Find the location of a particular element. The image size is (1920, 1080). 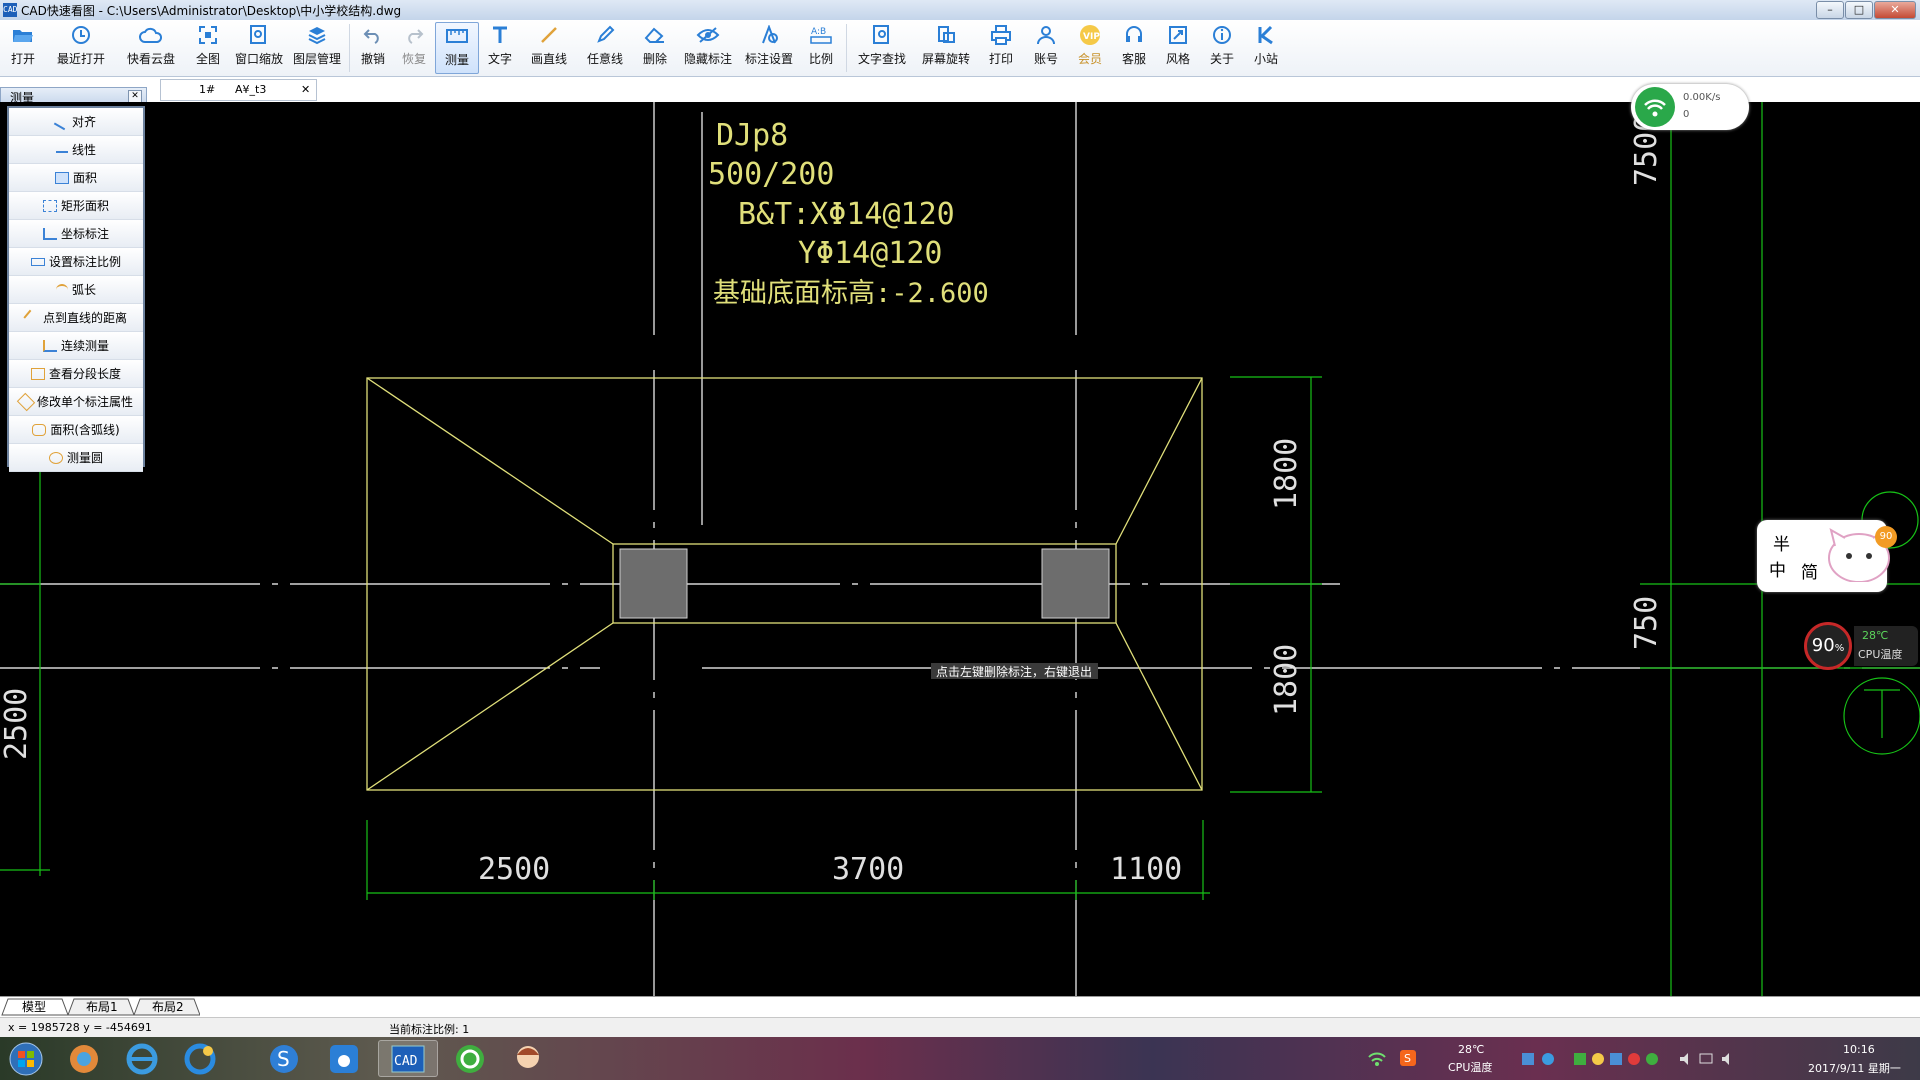

window-zoom-button: 窗口缩放 is located at coordinates (259, 48).